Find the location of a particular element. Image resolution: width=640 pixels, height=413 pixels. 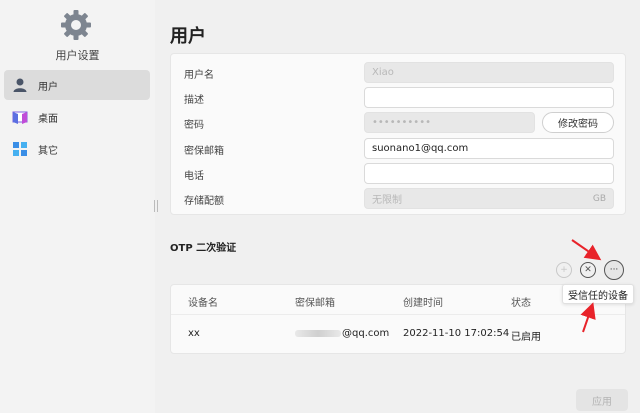

quota-value: 无限制 is located at coordinates (387, 200).